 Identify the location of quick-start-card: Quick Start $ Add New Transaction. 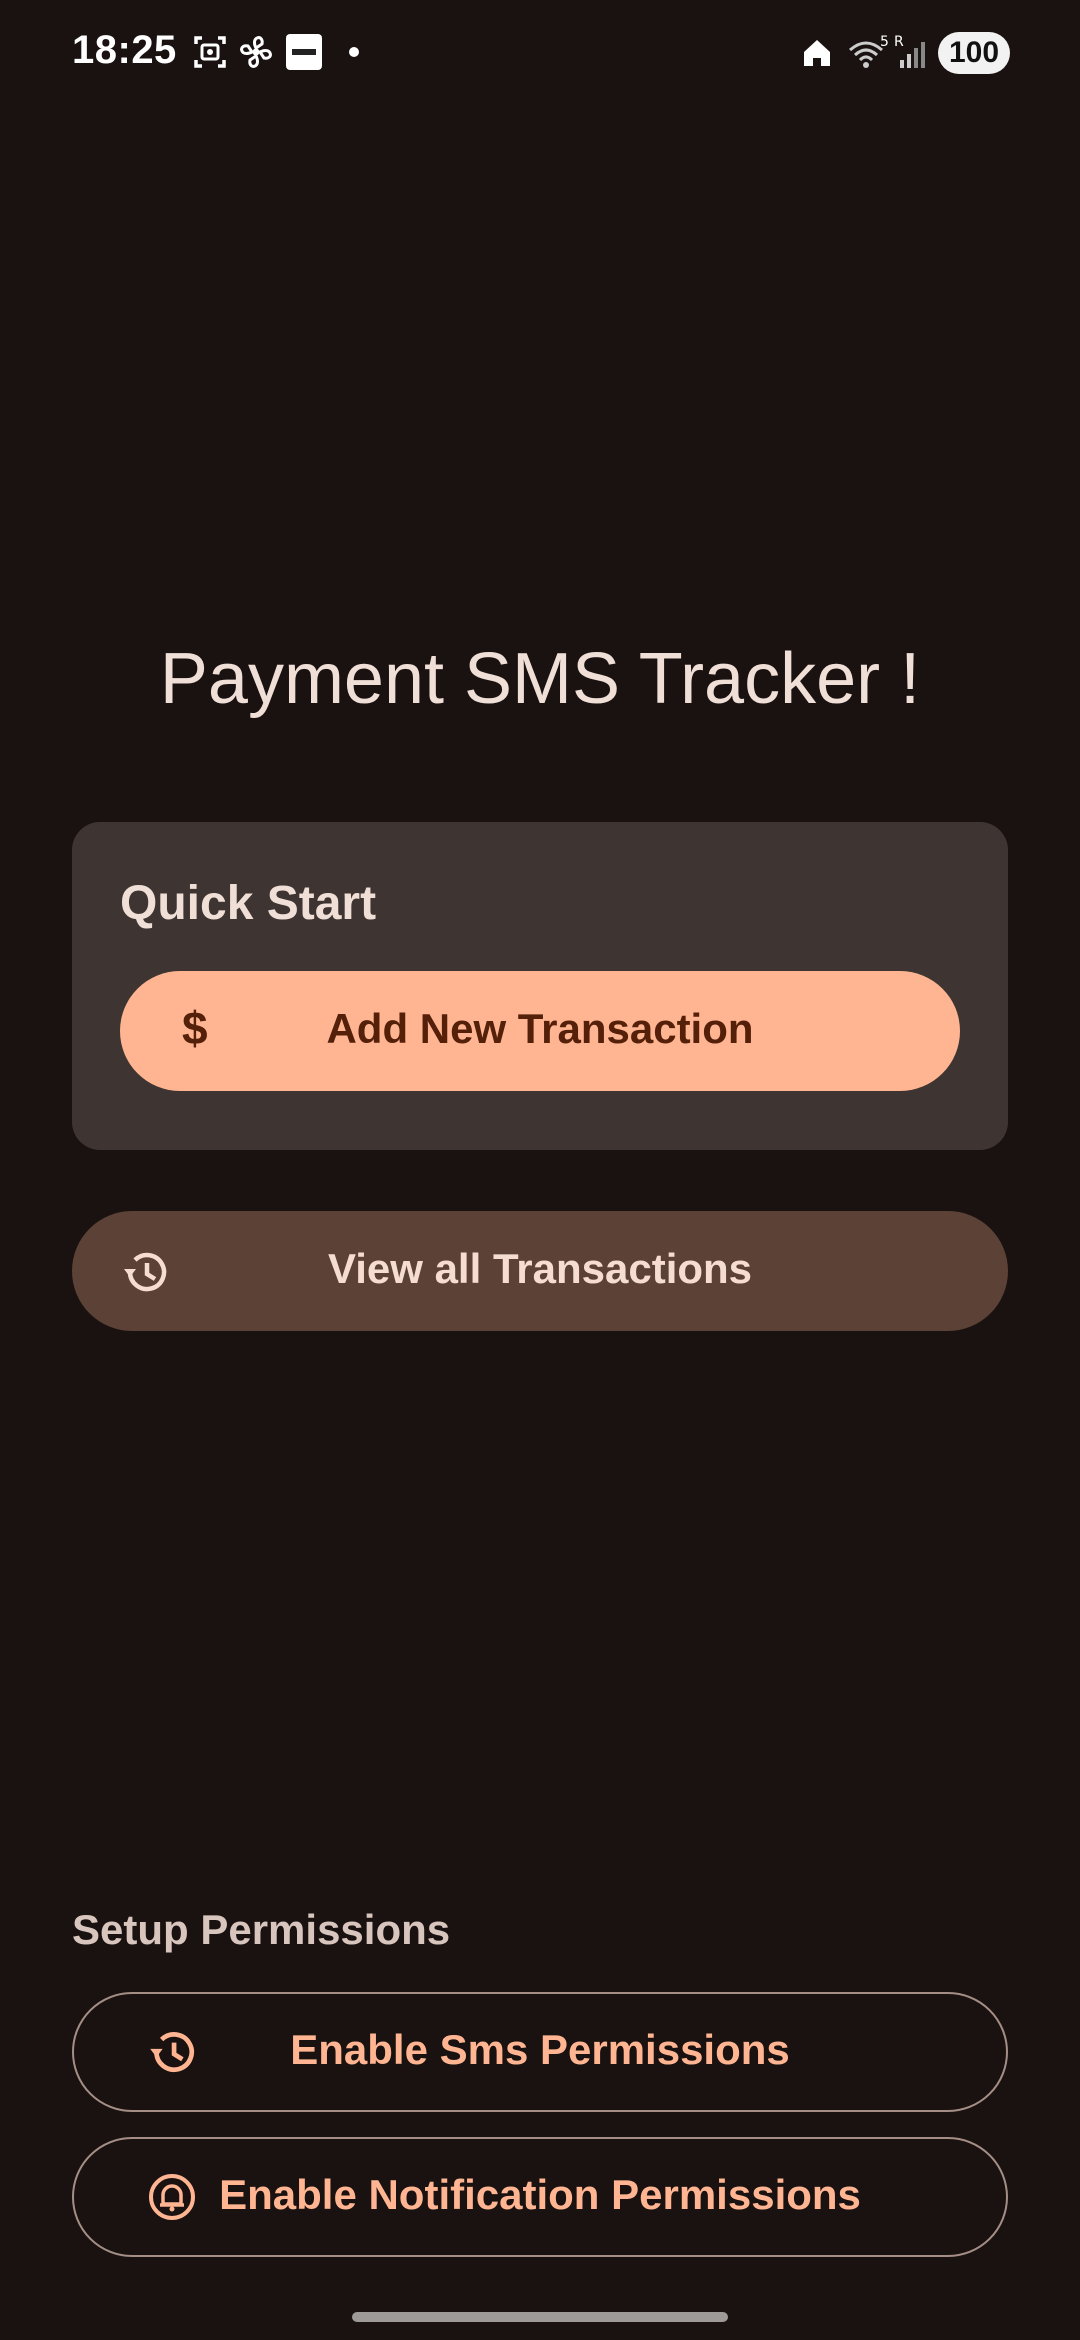
(540, 986).